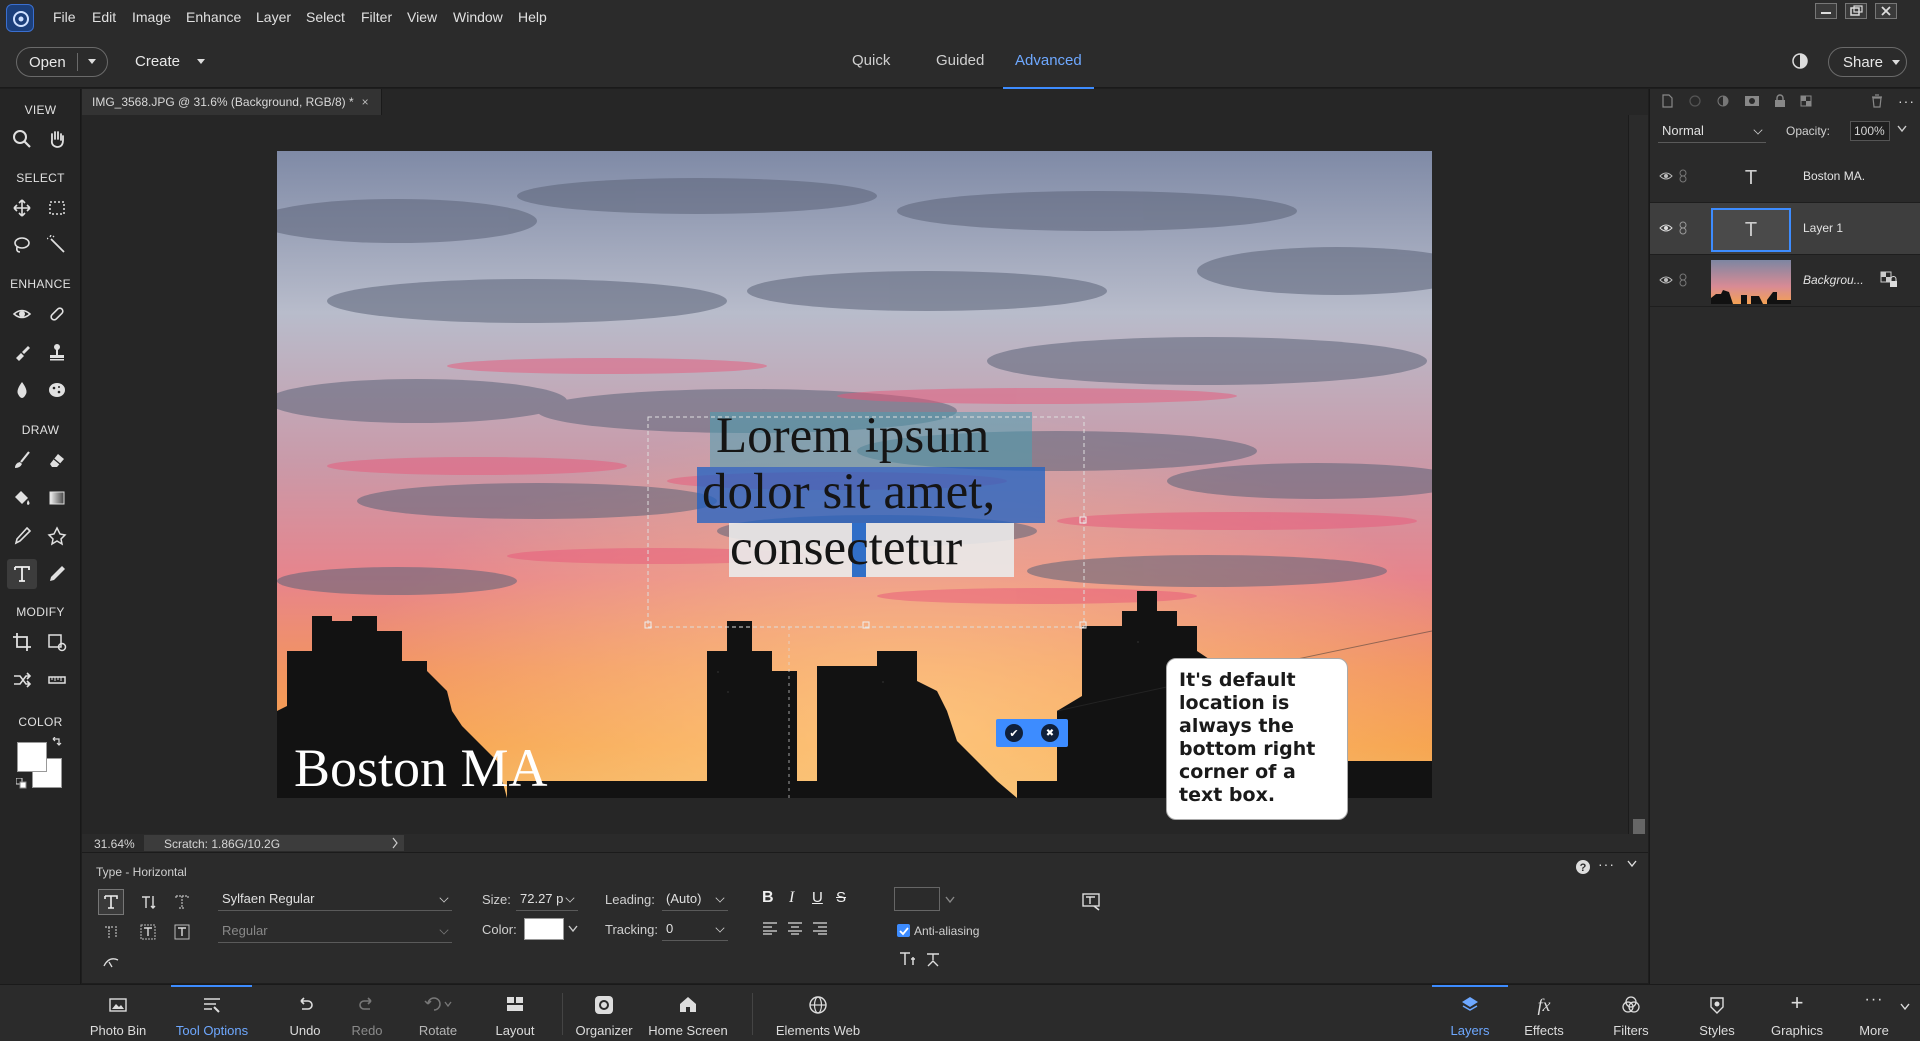  What do you see at coordinates (1631, 1013) in the screenshot?
I see `filters-button: Filters` at bounding box center [1631, 1013].